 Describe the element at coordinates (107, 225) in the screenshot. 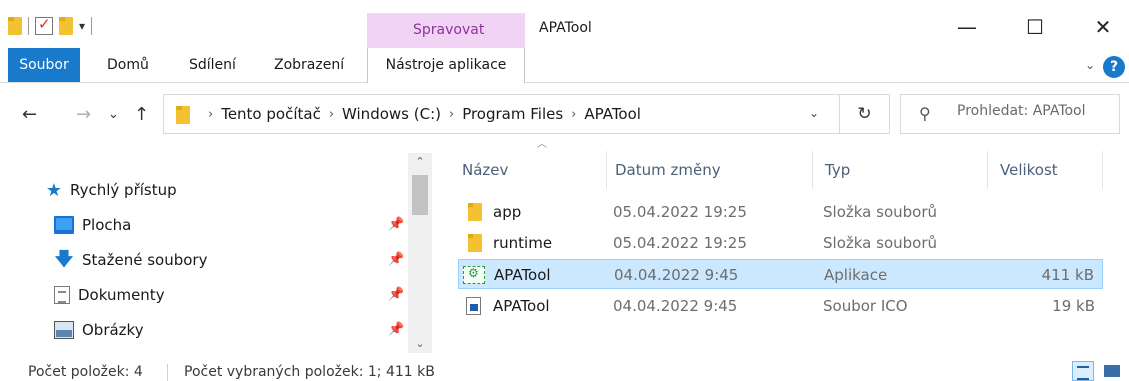

I see `nav-item-label: Plocha` at that location.